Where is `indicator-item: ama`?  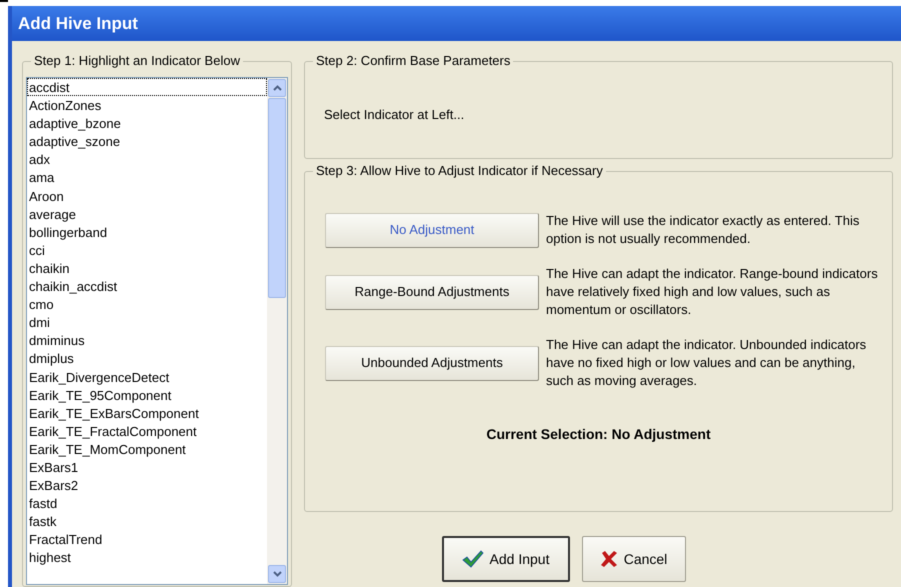 indicator-item: ama is located at coordinates (147, 177).